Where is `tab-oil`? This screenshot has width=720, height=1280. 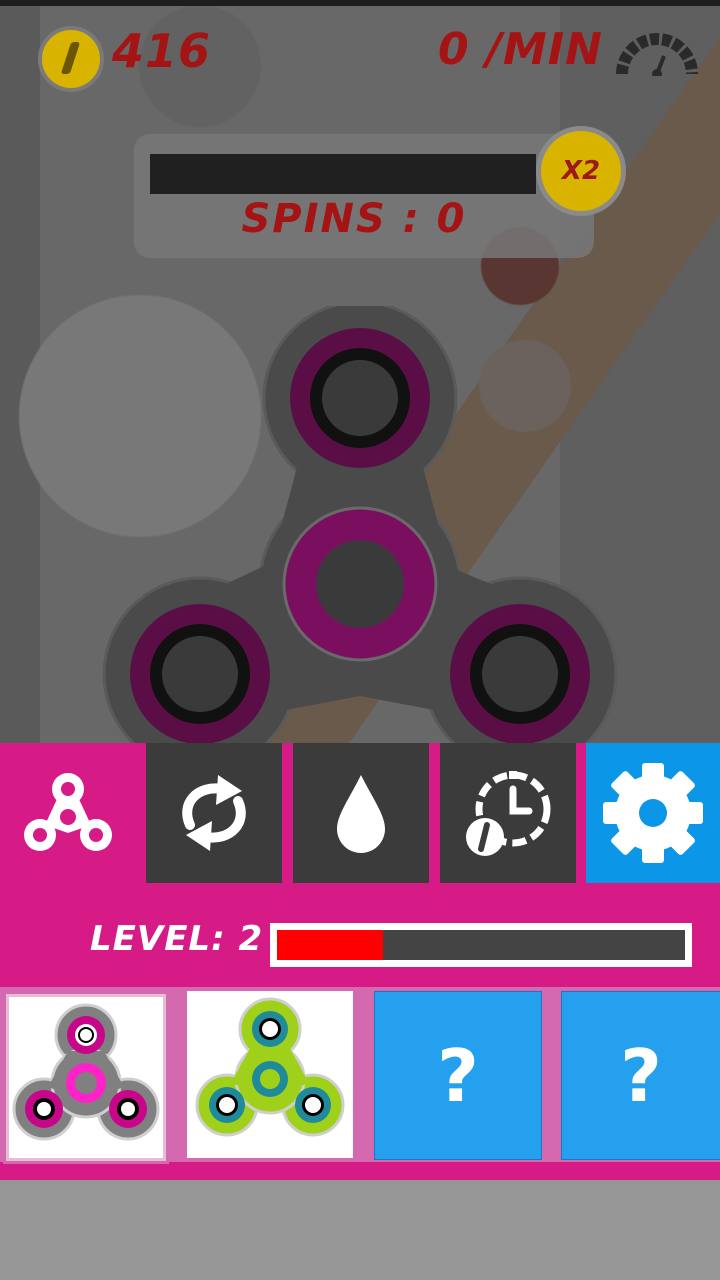 tab-oil is located at coordinates (361, 813).